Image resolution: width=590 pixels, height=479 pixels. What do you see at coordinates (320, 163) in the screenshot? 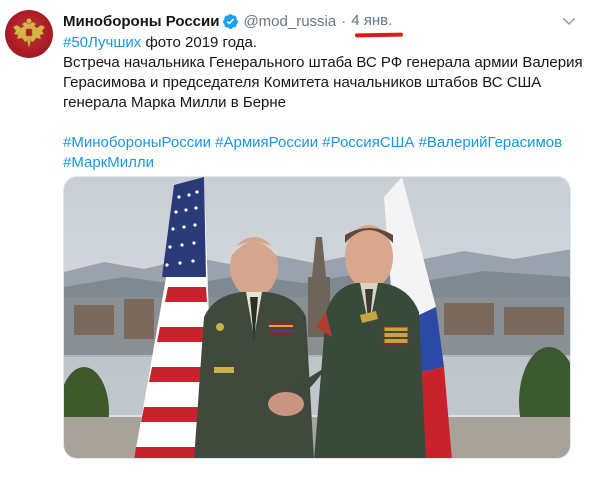
I see `hashtags-line: #МаркМилли` at bounding box center [320, 163].